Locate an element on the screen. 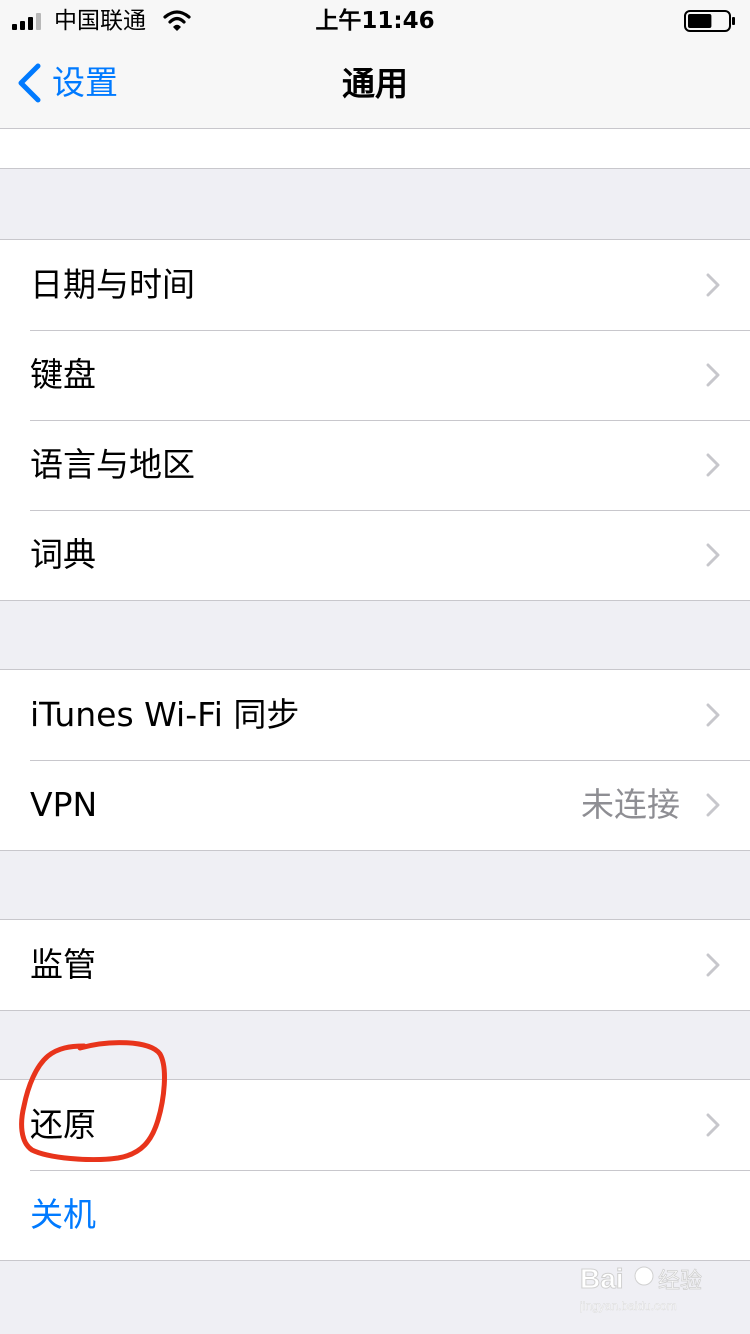  svg-text: Bai is located at coordinates (602, 1278).